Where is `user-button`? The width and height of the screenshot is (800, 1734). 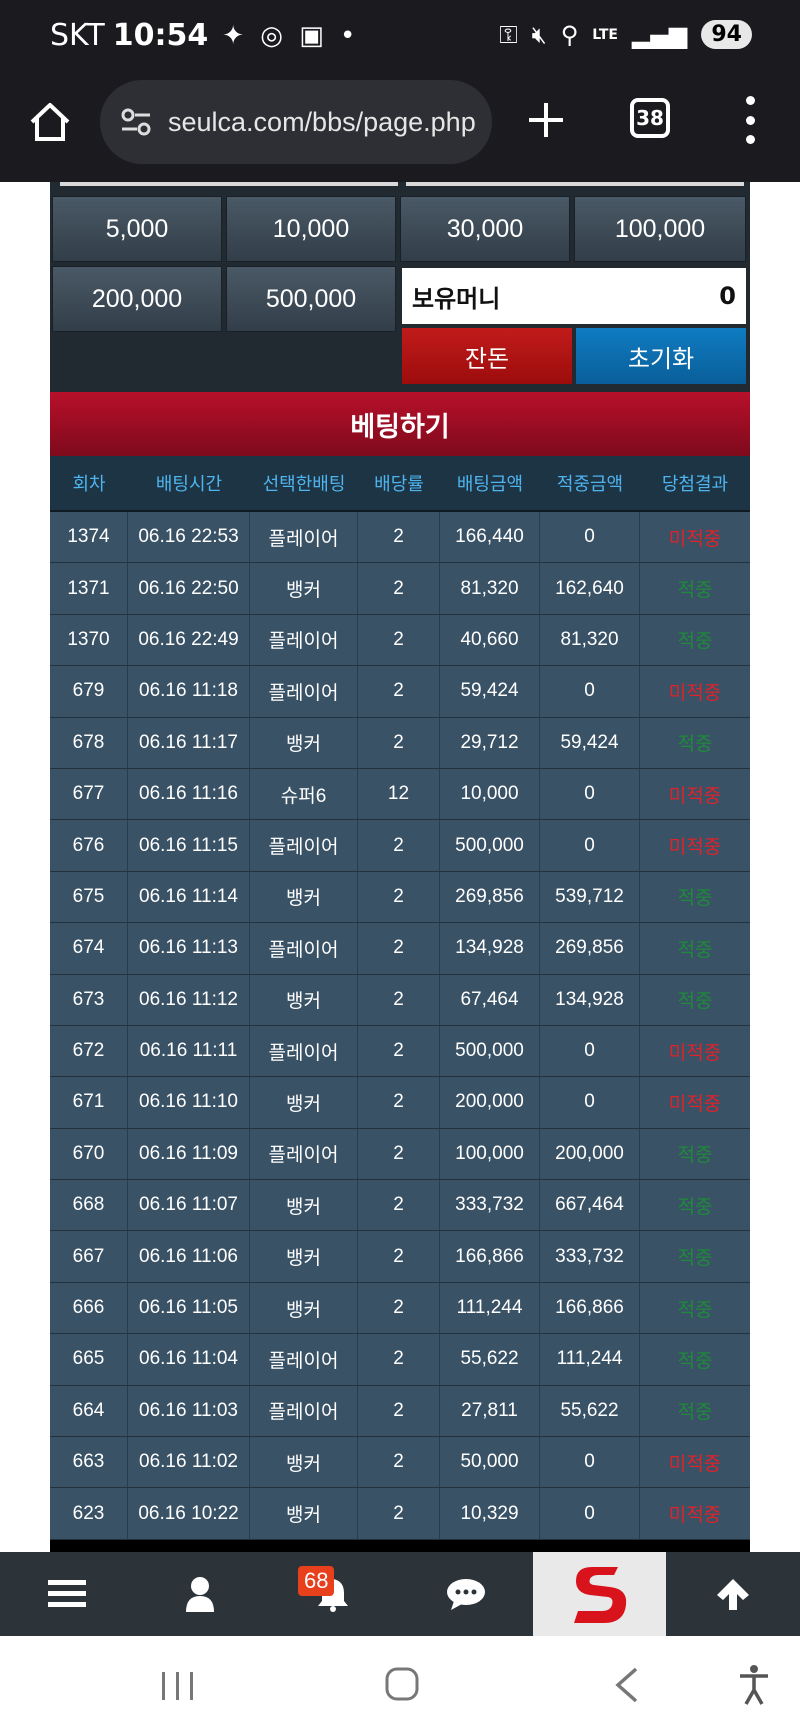
user-button is located at coordinates (199, 1594).